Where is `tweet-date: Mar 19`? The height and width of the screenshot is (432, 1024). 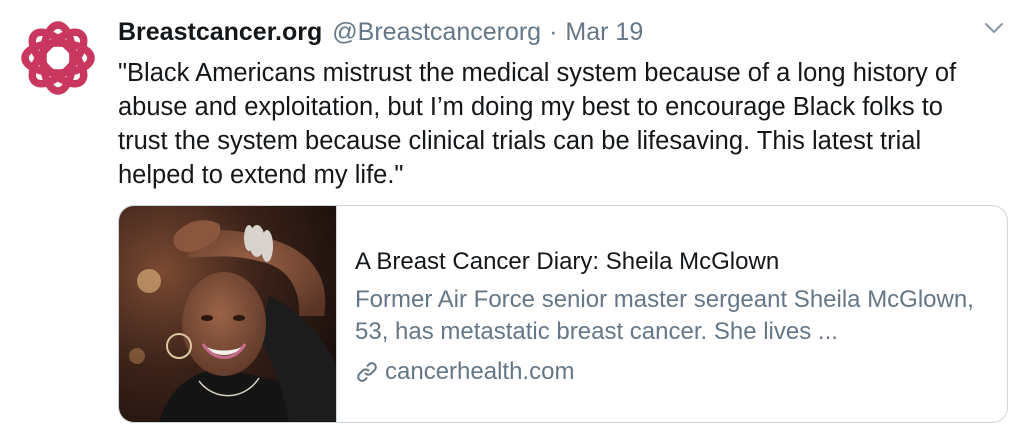 tweet-date: Mar 19 is located at coordinates (604, 32).